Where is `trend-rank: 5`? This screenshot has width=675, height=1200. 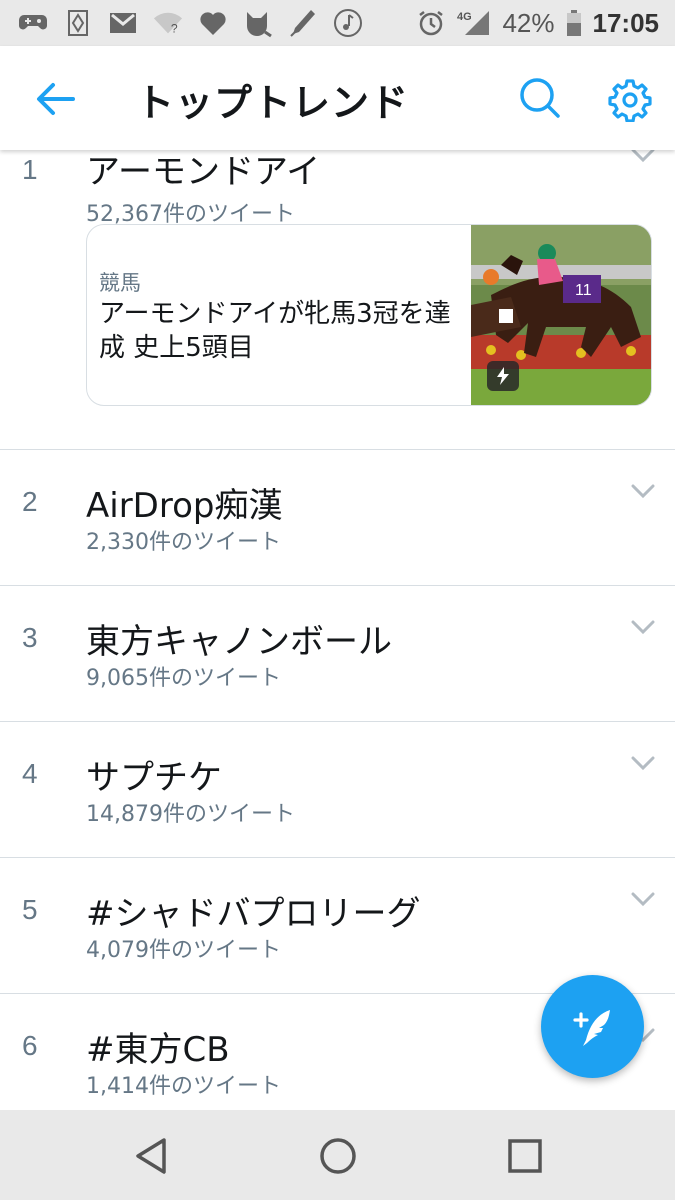 trend-rank: 5 is located at coordinates (30, 909).